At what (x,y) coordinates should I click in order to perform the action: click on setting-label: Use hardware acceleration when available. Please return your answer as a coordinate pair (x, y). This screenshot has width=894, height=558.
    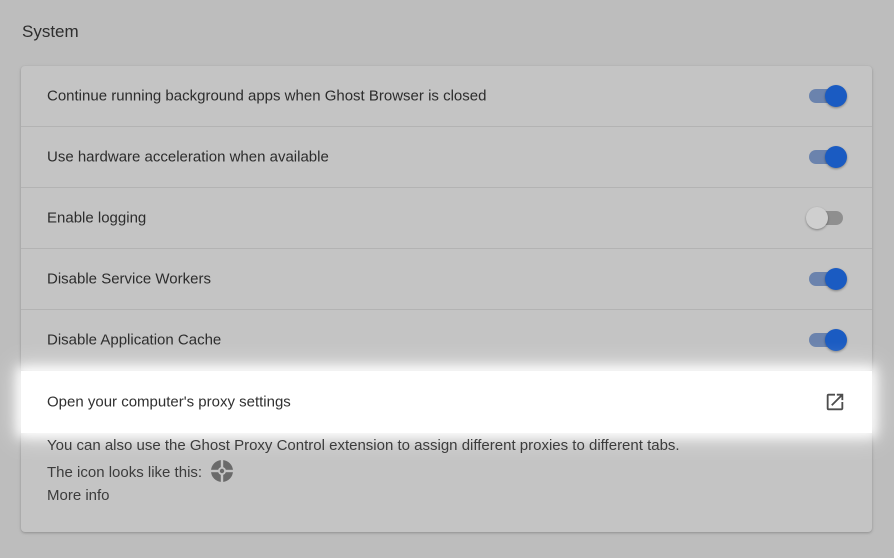
    Looking at the image, I should click on (188, 157).